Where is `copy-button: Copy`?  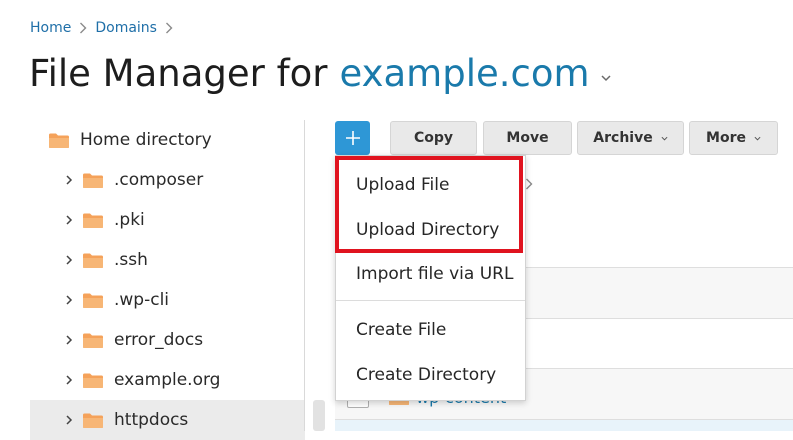 copy-button: Copy is located at coordinates (433, 138).